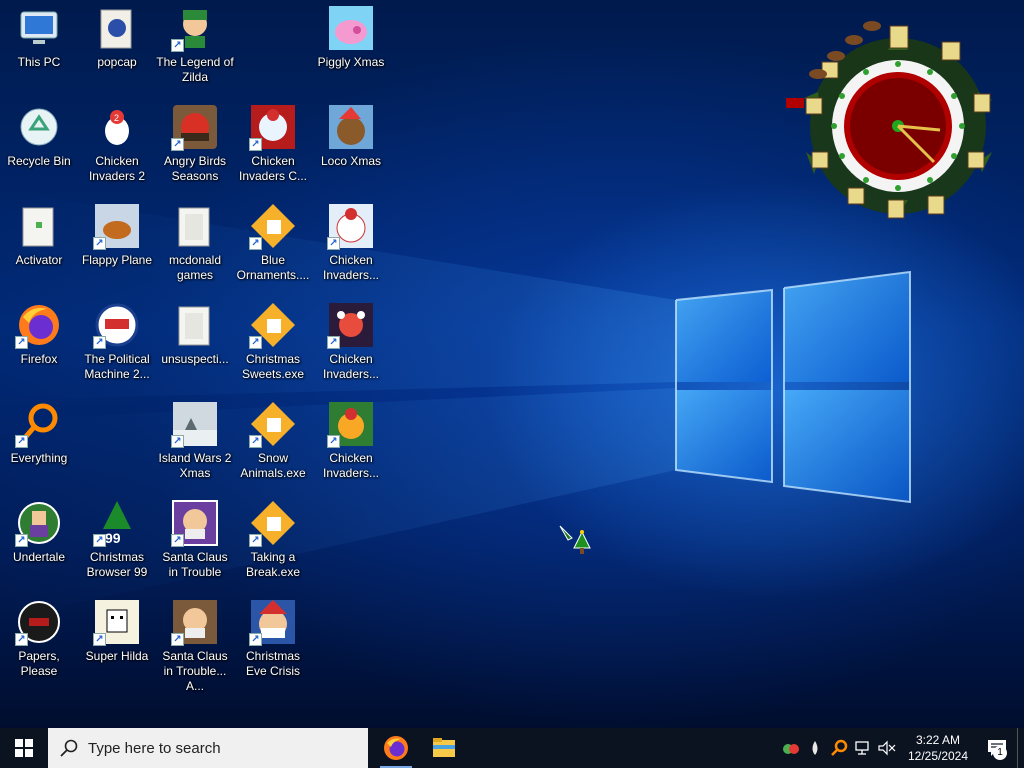  Describe the element at coordinates (39, 136) in the screenshot. I see `desktop-icon-recycle-bin: Recycle Bin` at that location.